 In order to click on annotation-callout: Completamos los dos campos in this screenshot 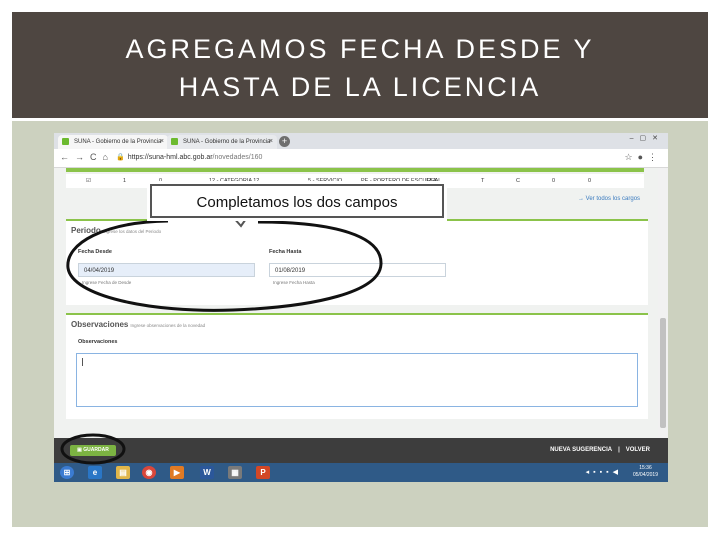, I will do `click(297, 201)`.